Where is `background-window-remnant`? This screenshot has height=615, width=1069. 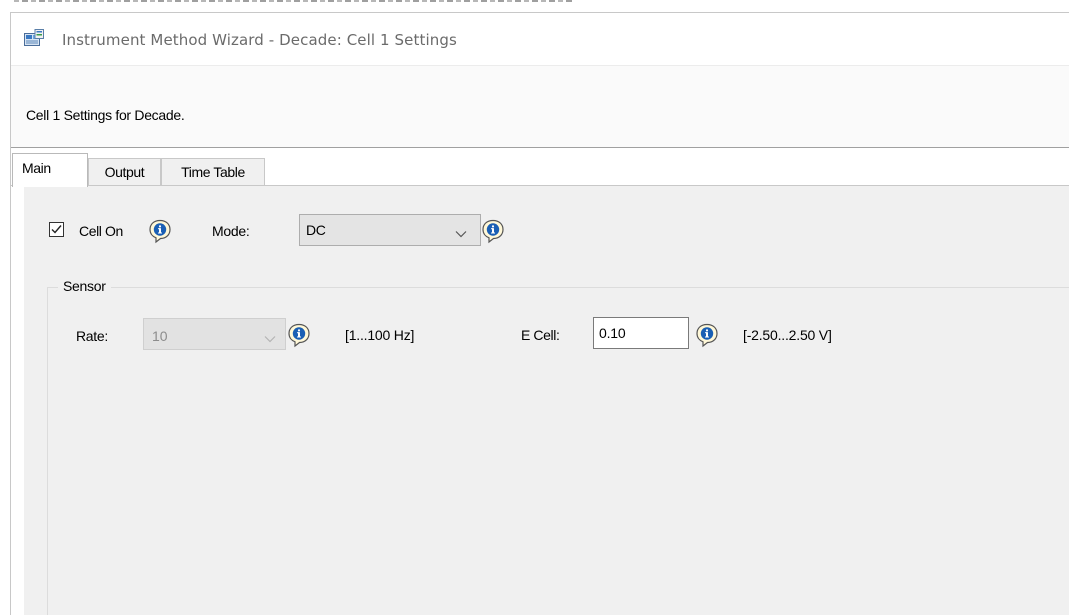 background-window-remnant is located at coordinates (294, 1).